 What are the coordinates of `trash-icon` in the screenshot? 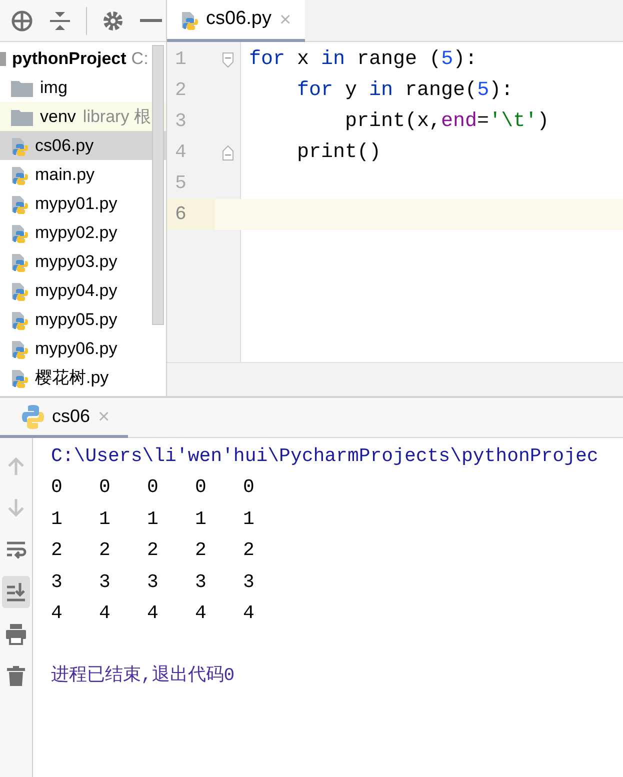 It's located at (16, 676).